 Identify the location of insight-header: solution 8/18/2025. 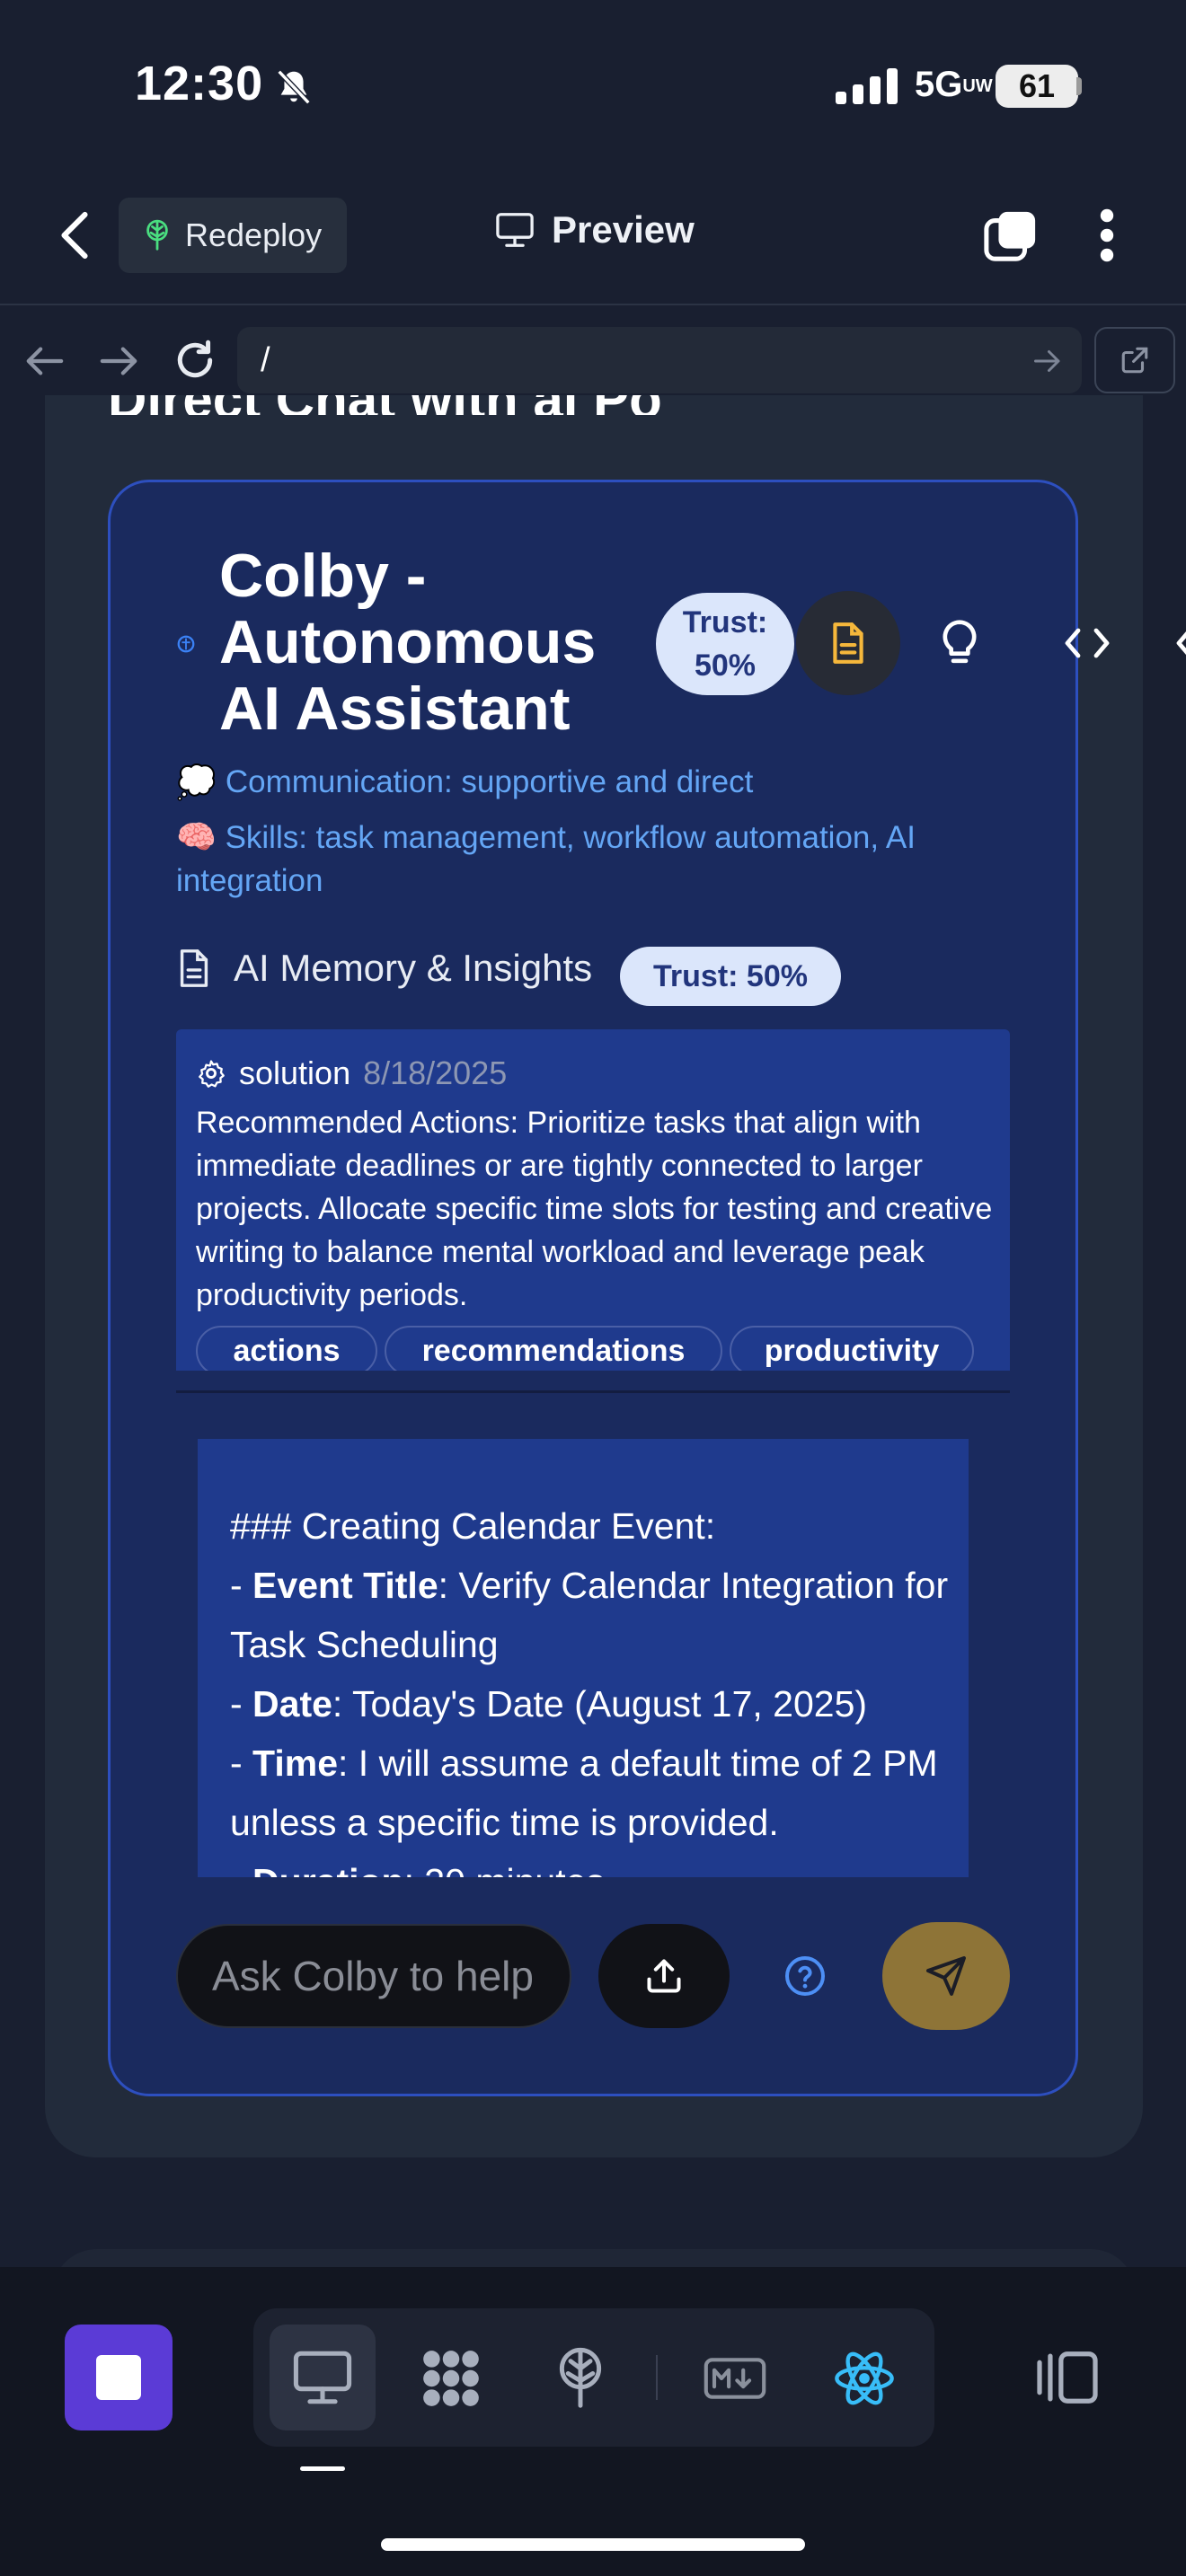
(351, 1073).